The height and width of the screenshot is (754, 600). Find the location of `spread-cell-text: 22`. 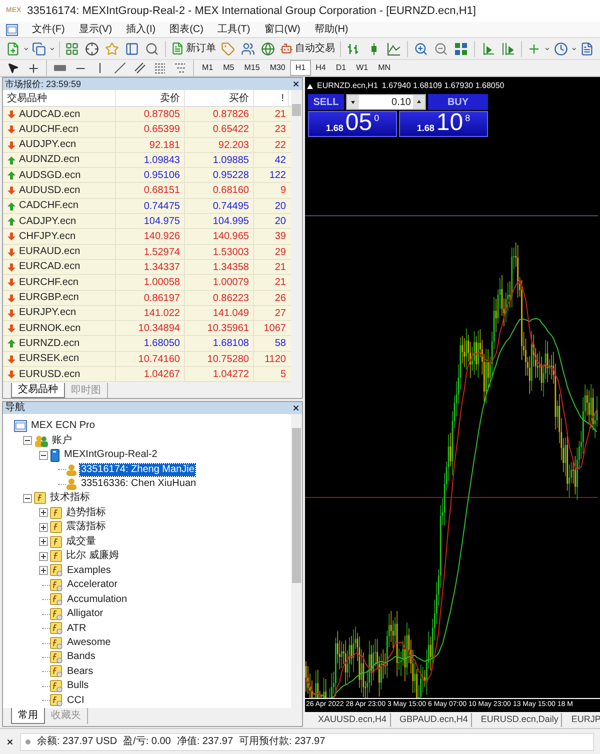

spread-cell-text: 22 is located at coordinates (280, 145).